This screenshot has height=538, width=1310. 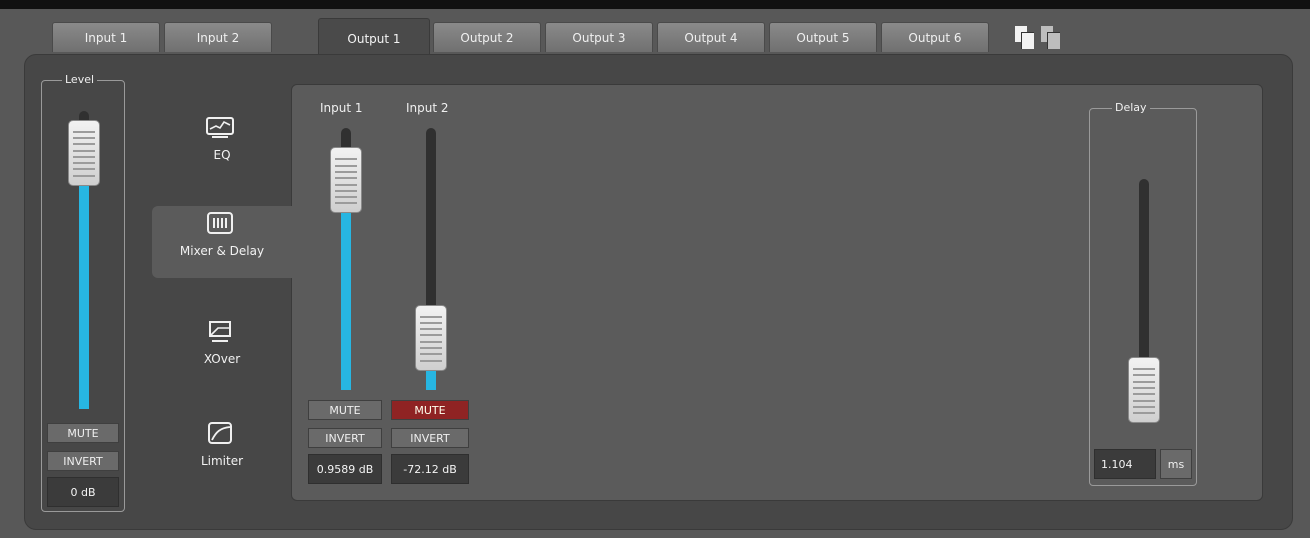 I want to click on level-mute-button: MUTE, so click(x=83, y=433).